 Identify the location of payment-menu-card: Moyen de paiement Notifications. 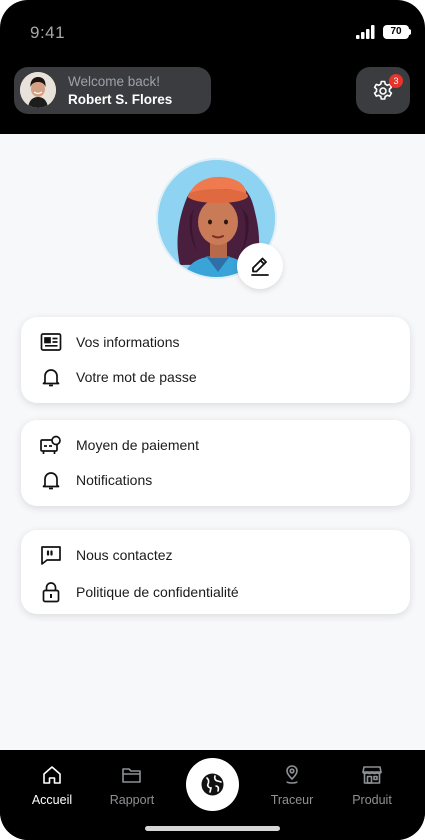
(215, 463).